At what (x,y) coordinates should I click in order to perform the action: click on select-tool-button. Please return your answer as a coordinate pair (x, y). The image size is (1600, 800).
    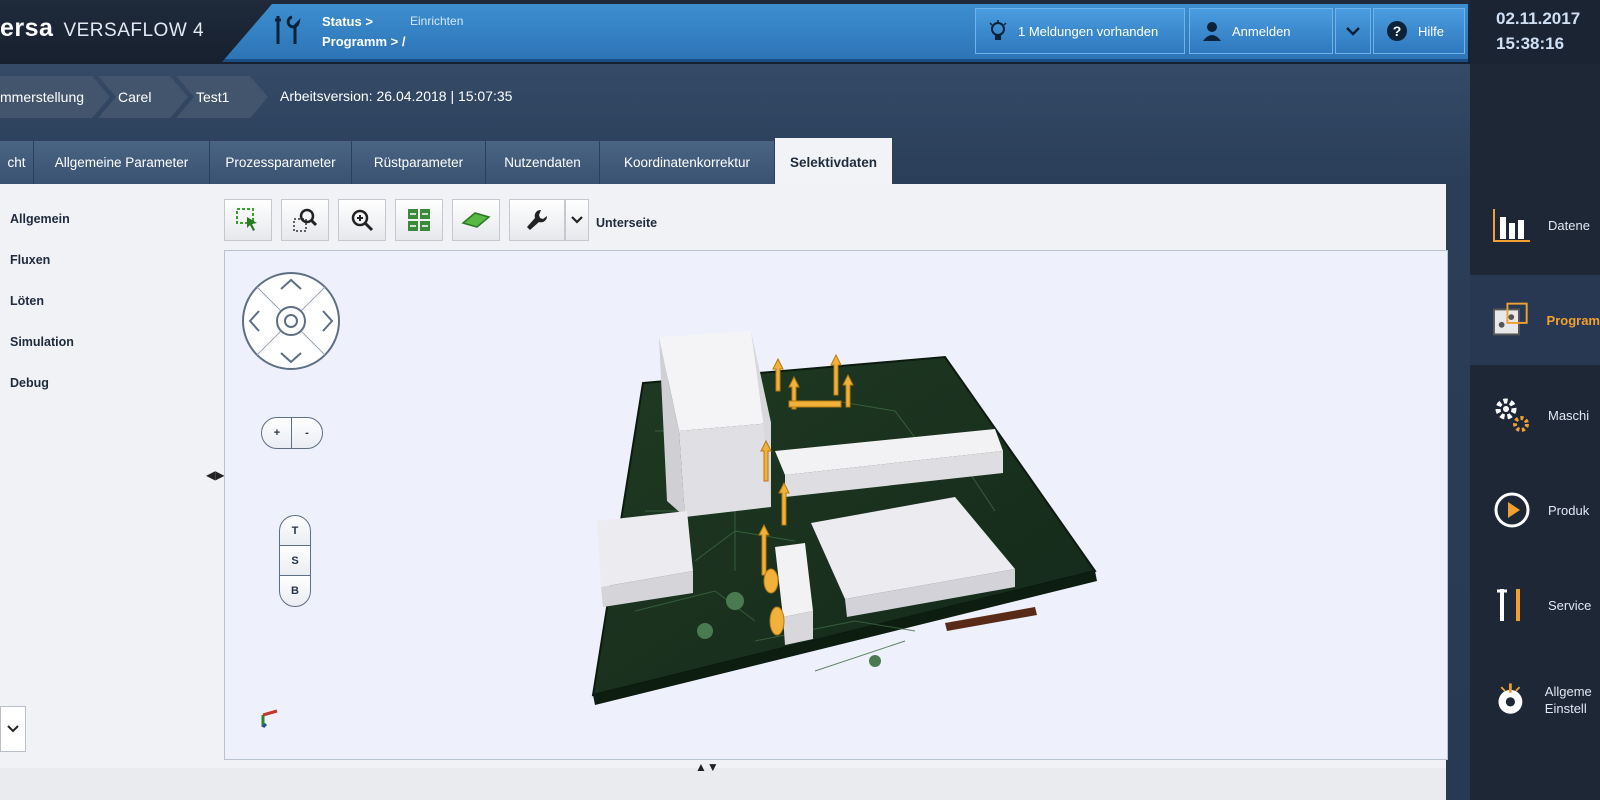
    Looking at the image, I should click on (248, 220).